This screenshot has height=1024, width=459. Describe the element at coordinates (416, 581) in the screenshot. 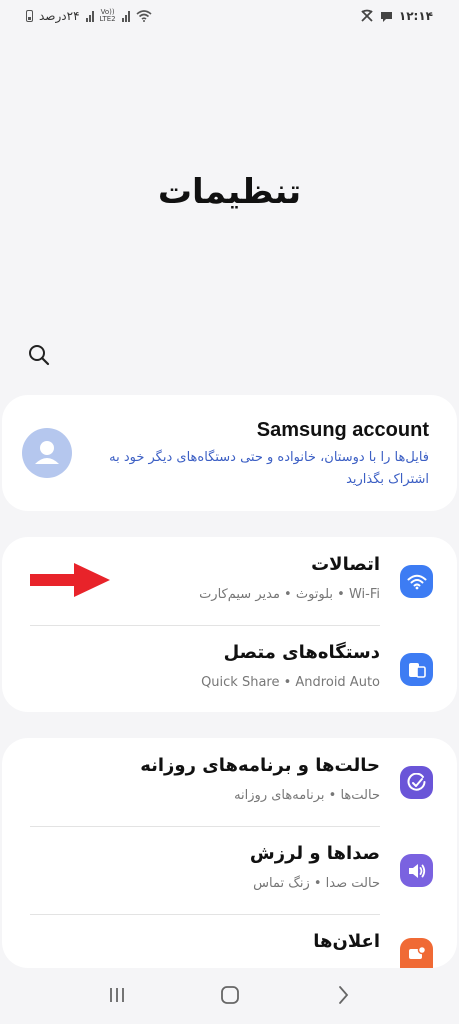

I see `wifi-icon` at that location.